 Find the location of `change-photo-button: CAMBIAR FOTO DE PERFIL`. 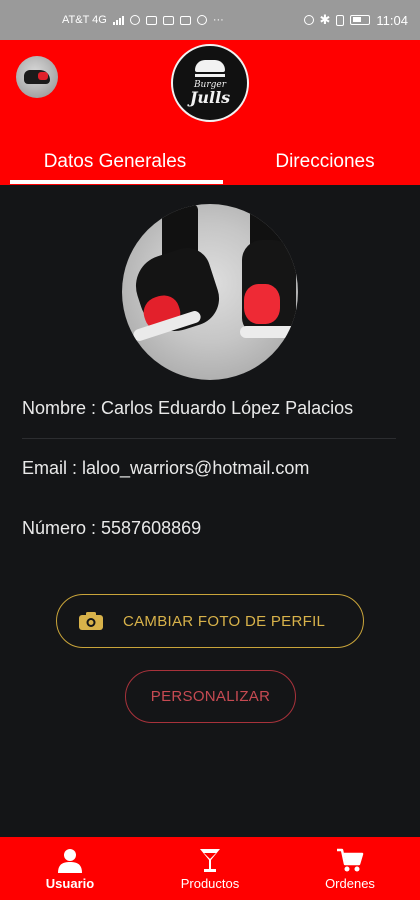

change-photo-button: CAMBIAR FOTO DE PERFIL is located at coordinates (210, 621).